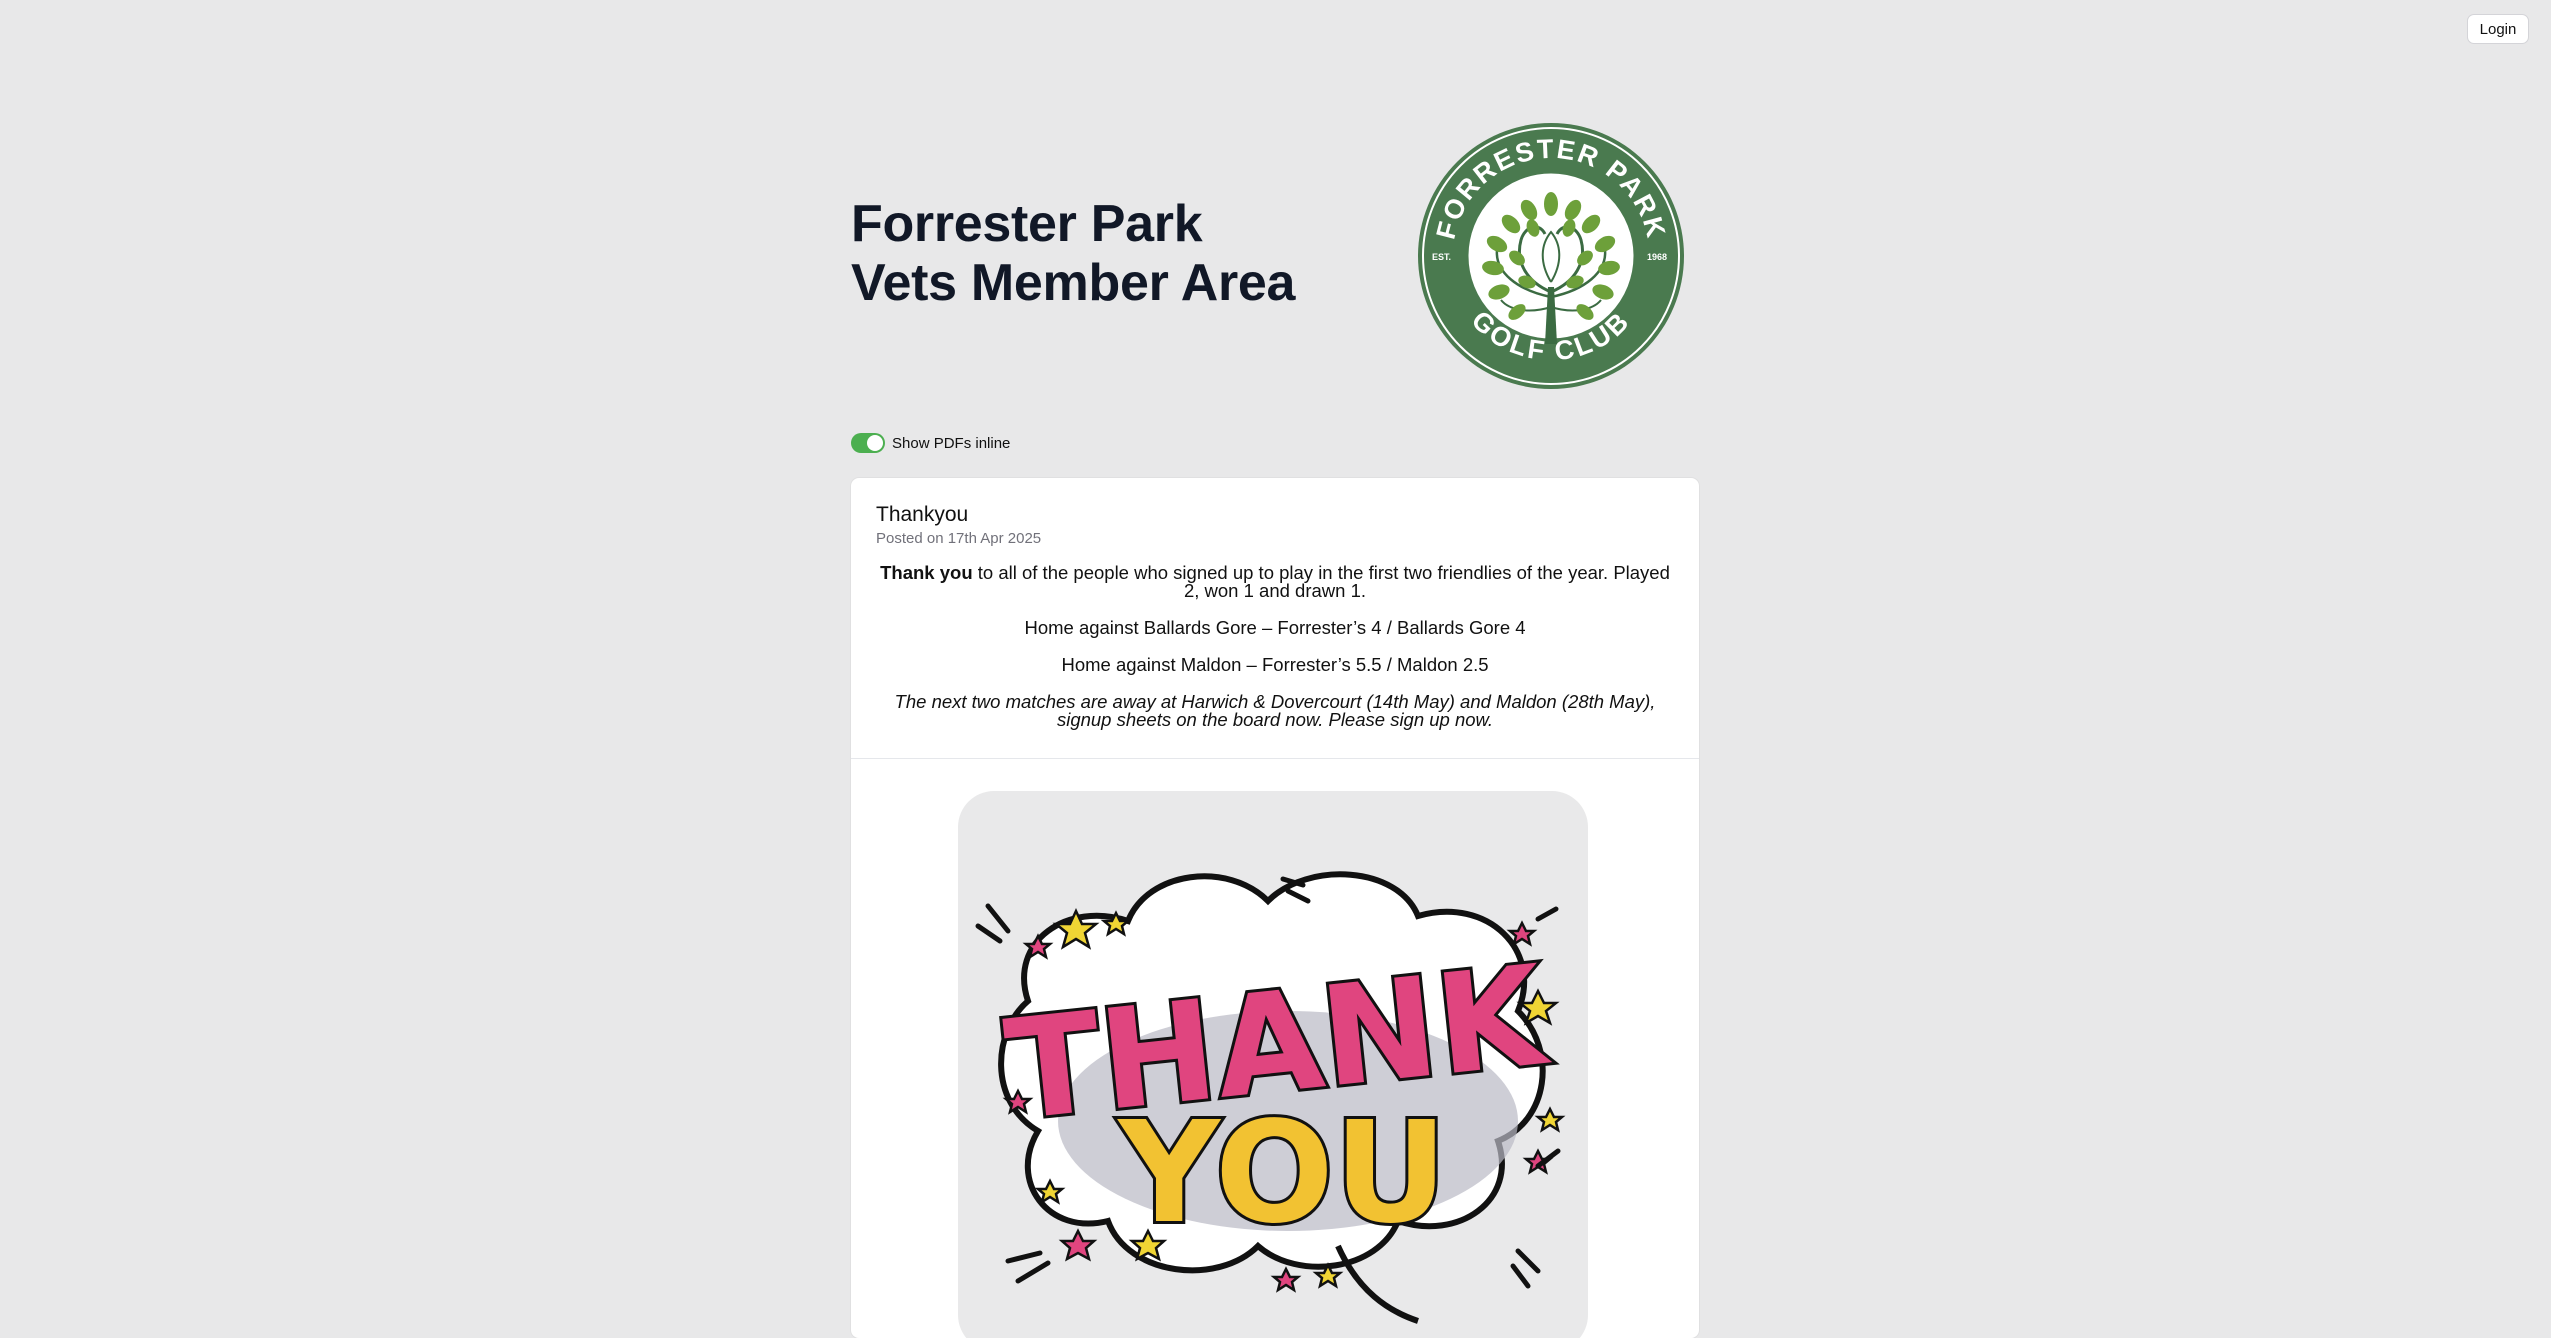  I want to click on show-pdfs-setting: Show PDFs inline, so click(930, 443).